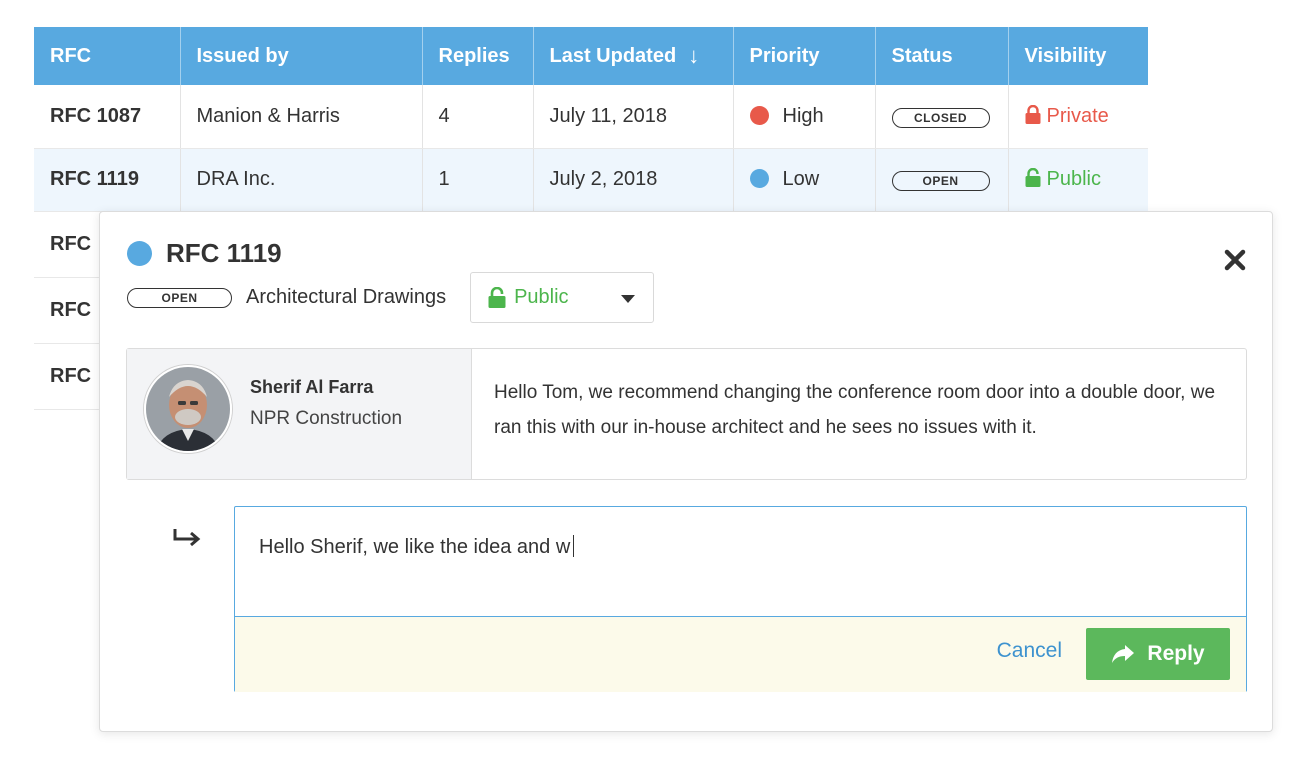 This screenshot has width=1300, height=758. What do you see at coordinates (107, 180) in the screenshot?
I see `rfc-id-cell: RFC 1119` at bounding box center [107, 180].